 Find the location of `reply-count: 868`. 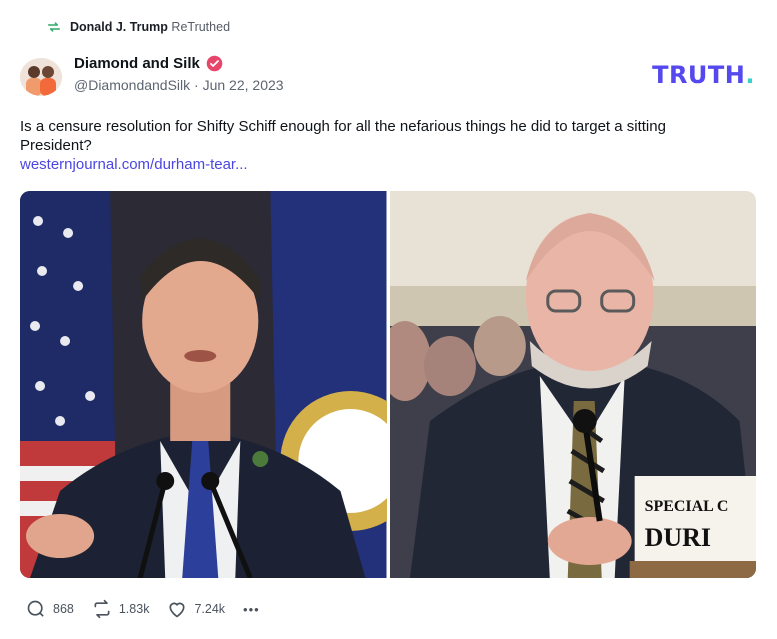

reply-count: 868 is located at coordinates (63, 609).